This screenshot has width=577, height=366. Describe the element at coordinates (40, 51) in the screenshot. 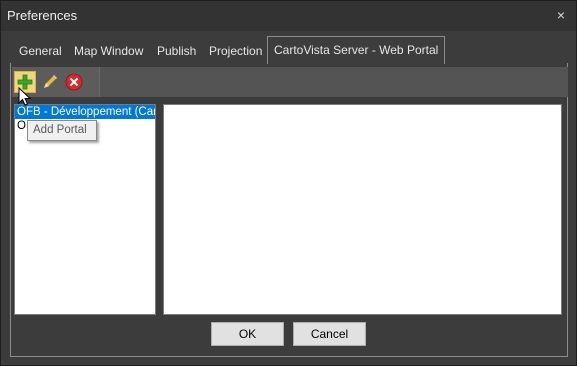

I see `tab-general: General` at that location.